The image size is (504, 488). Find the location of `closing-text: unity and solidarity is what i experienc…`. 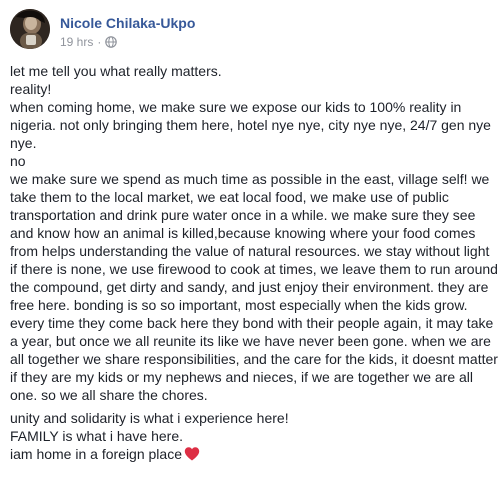

closing-text: unity and solidarity is what i experienc… is located at coordinates (149, 436).